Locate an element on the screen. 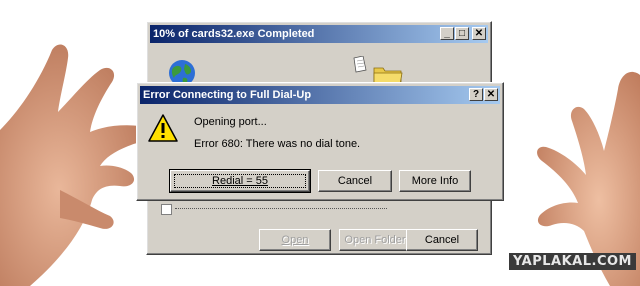 The height and width of the screenshot is (286, 640). error-cancel-button: Cancel is located at coordinates (355, 181).